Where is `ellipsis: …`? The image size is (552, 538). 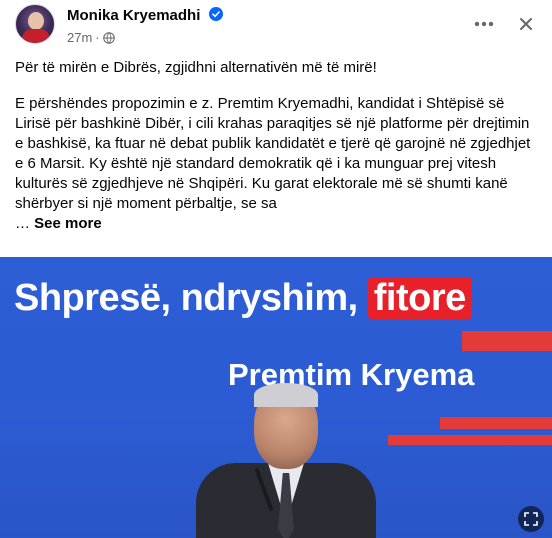
ellipsis: … is located at coordinates (22, 223).